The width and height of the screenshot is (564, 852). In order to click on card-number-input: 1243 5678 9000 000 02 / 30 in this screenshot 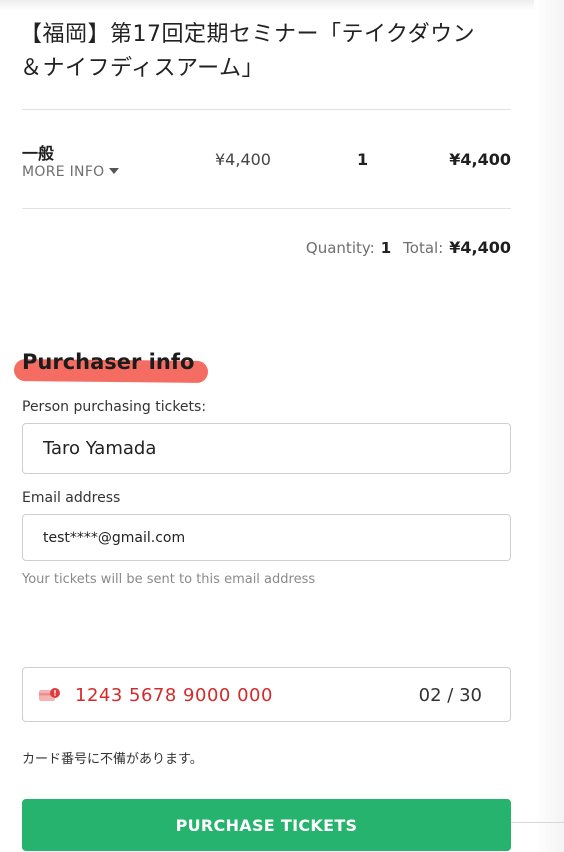, I will do `click(266, 694)`.